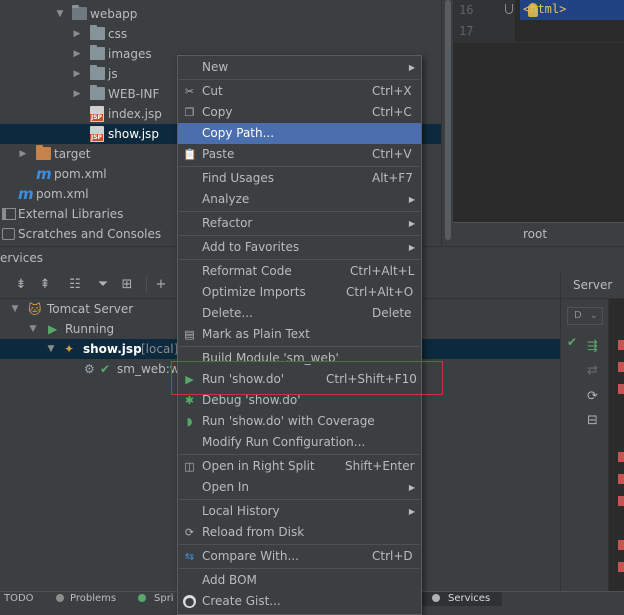  What do you see at coordinates (45, 285) in the screenshot?
I see `collapse-all-icon: ⇞` at bounding box center [45, 285].